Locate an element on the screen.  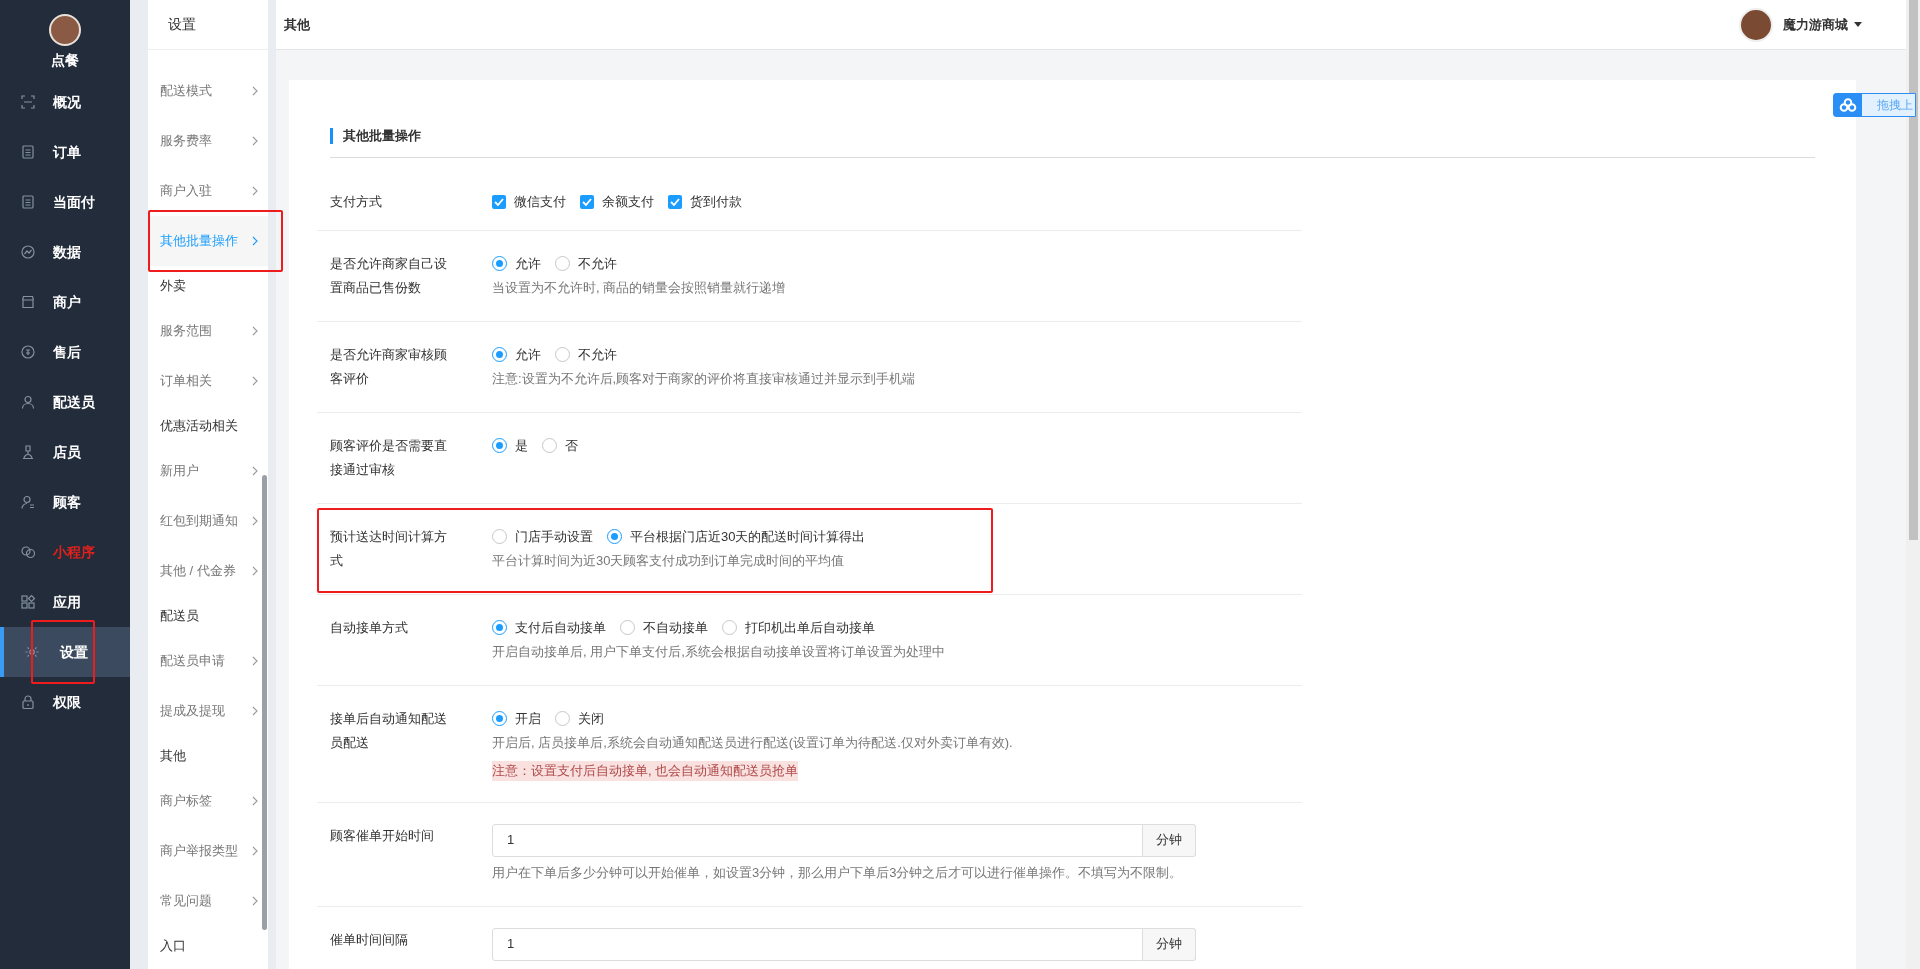
help-text: 开启自动接单后, 用户下单支付后,系统会根据自动接单设置将订单设置为处理中 is located at coordinates (719, 651).